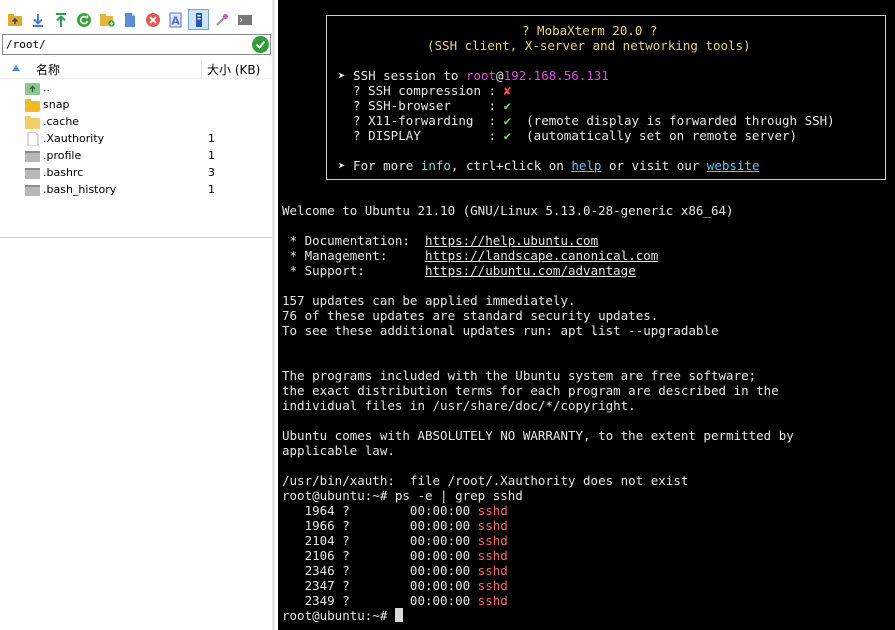 This screenshot has height=630, width=895. I want to click on refresh-button, so click(83, 19).